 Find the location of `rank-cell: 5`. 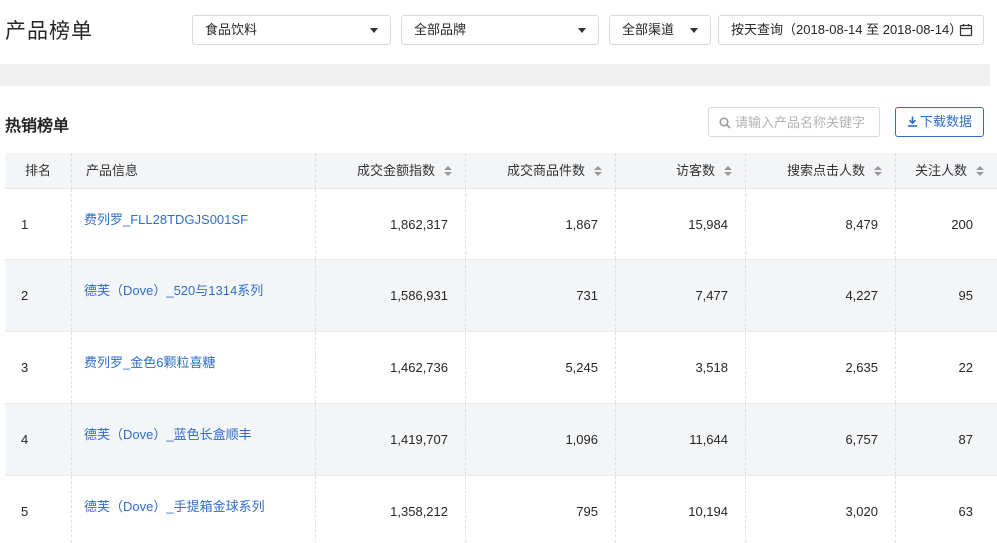

rank-cell: 5 is located at coordinates (38, 509).